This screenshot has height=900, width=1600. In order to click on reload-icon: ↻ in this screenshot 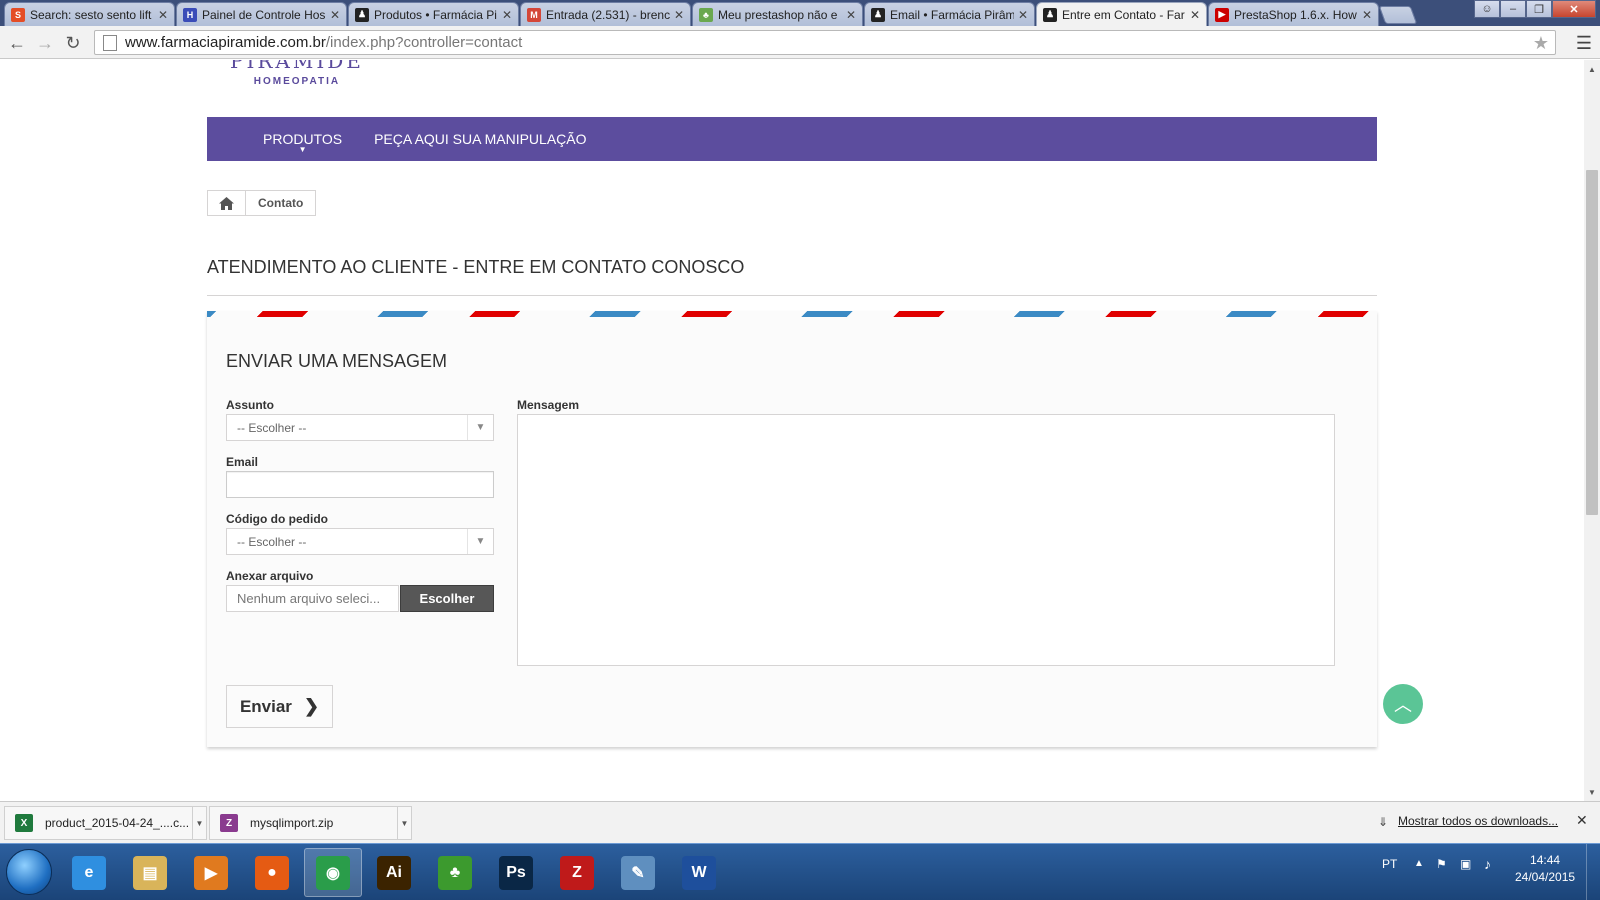, I will do `click(73, 43)`.